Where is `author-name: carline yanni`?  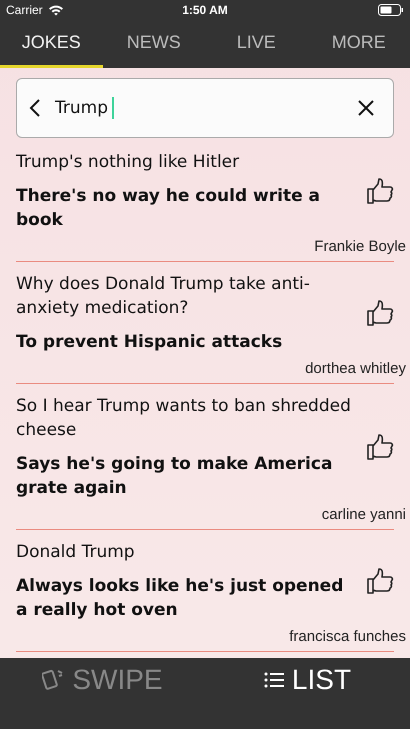 author-name: carline yanni is located at coordinates (364, 514).